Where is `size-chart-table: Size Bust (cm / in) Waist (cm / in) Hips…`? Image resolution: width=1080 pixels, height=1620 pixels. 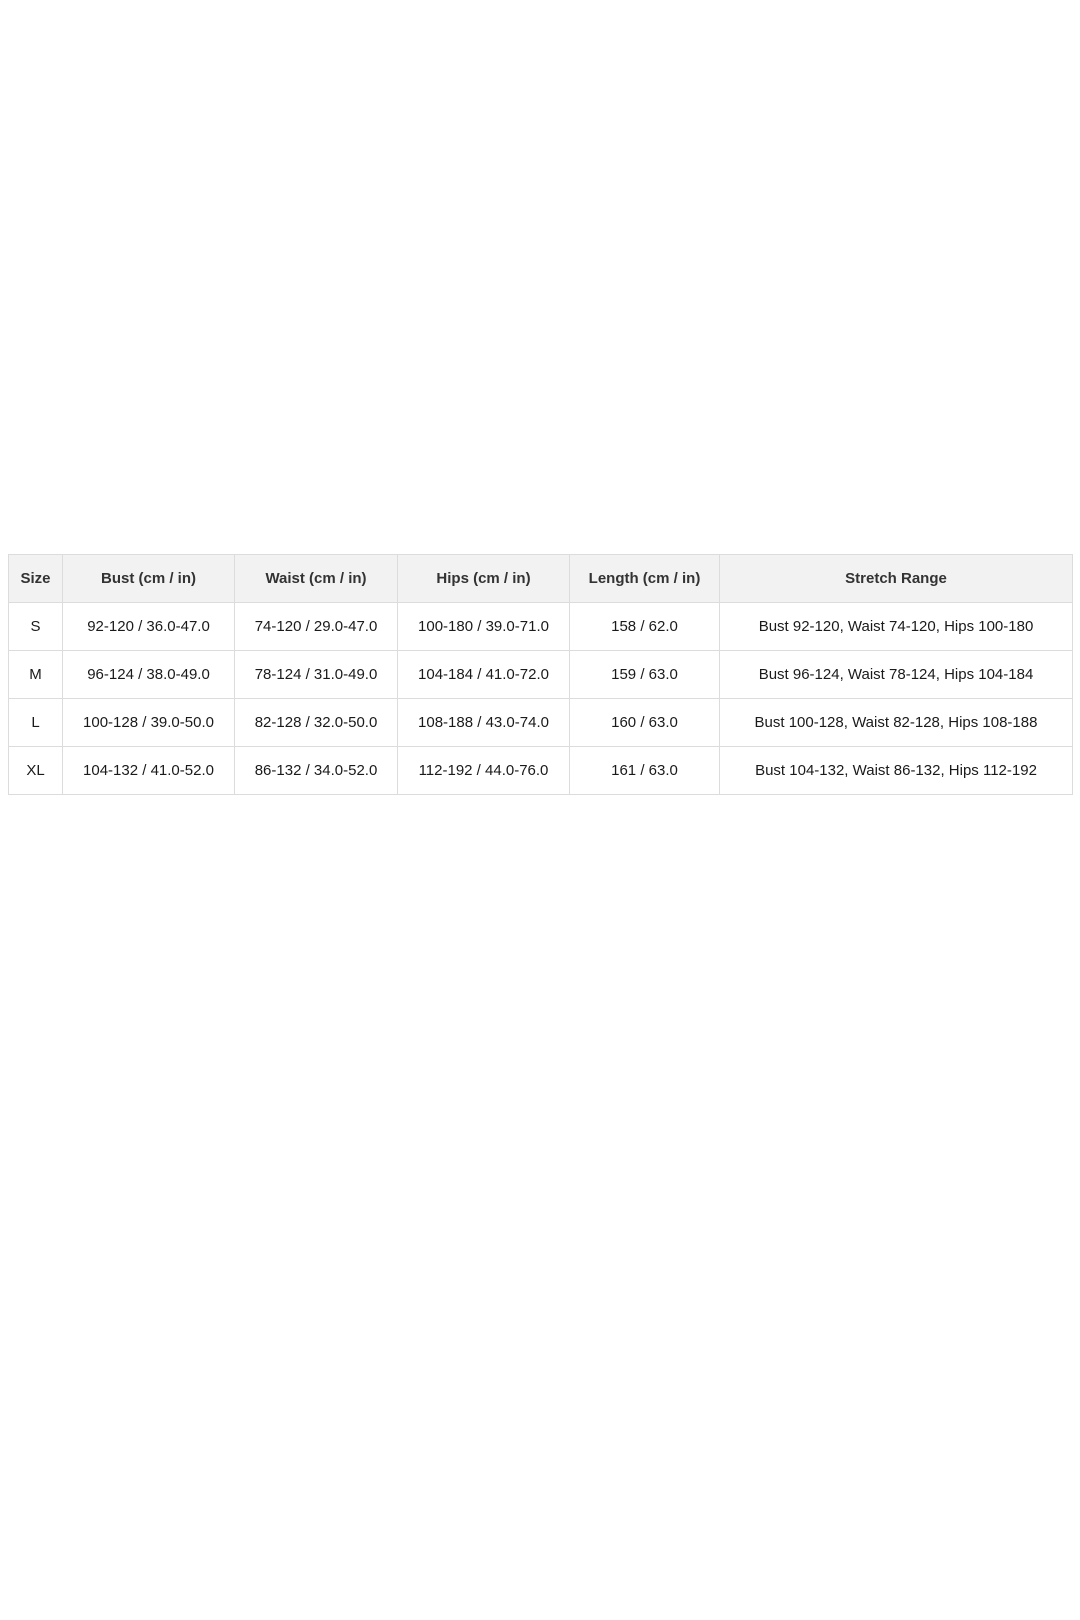 size-chart-table: Size Bust (cm / in) Waist (cm / in) Hips… is located at coordinates (540, 674).